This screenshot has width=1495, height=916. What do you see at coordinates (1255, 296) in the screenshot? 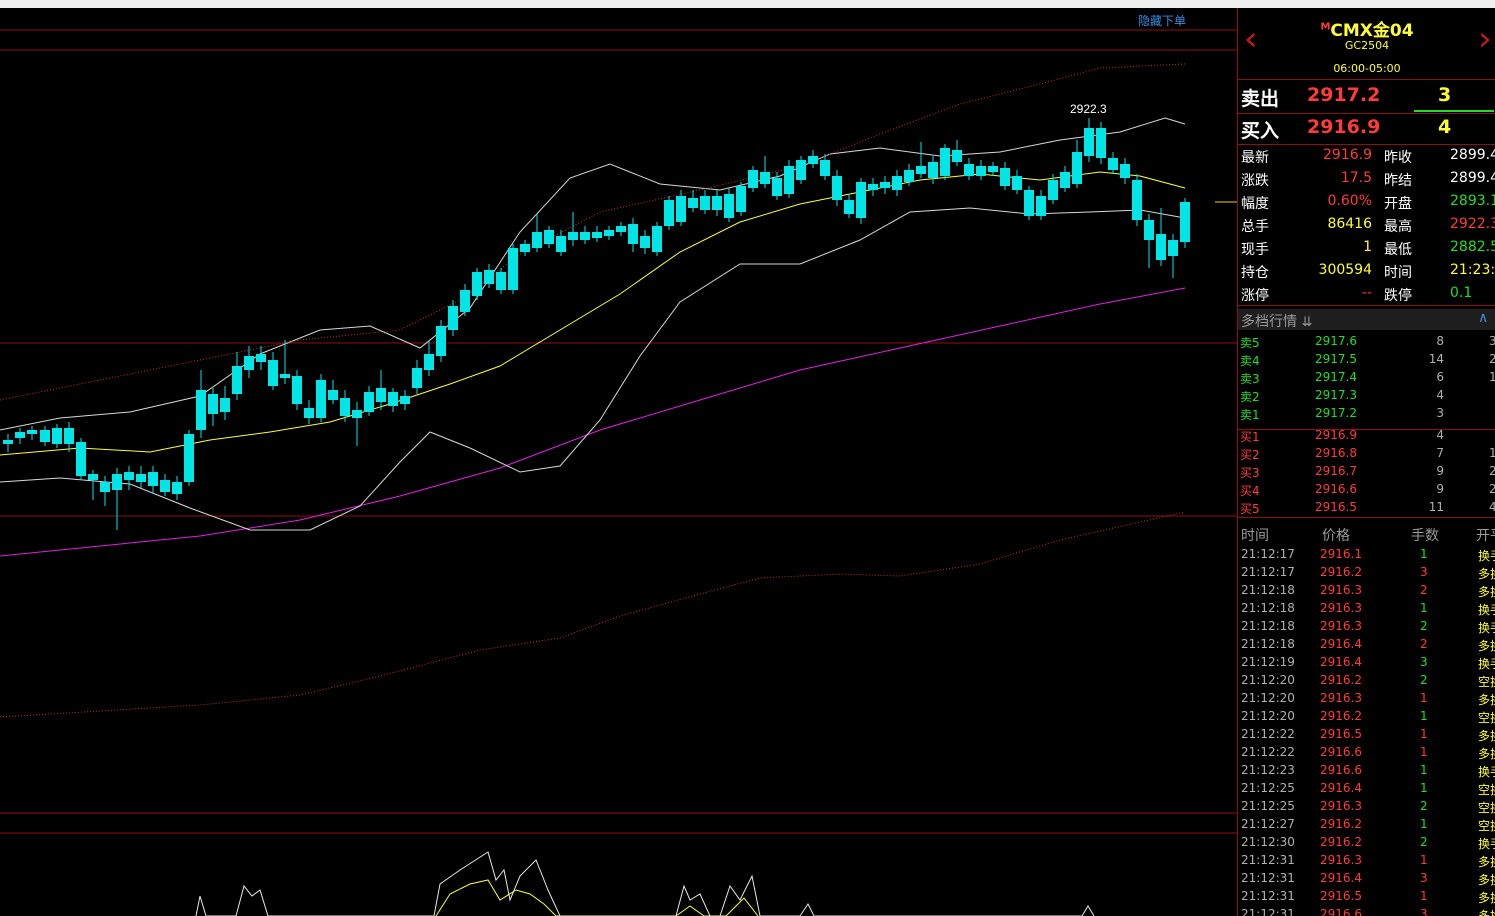
I see `stat-label: 涨停` at bounding box center [1255, 296].